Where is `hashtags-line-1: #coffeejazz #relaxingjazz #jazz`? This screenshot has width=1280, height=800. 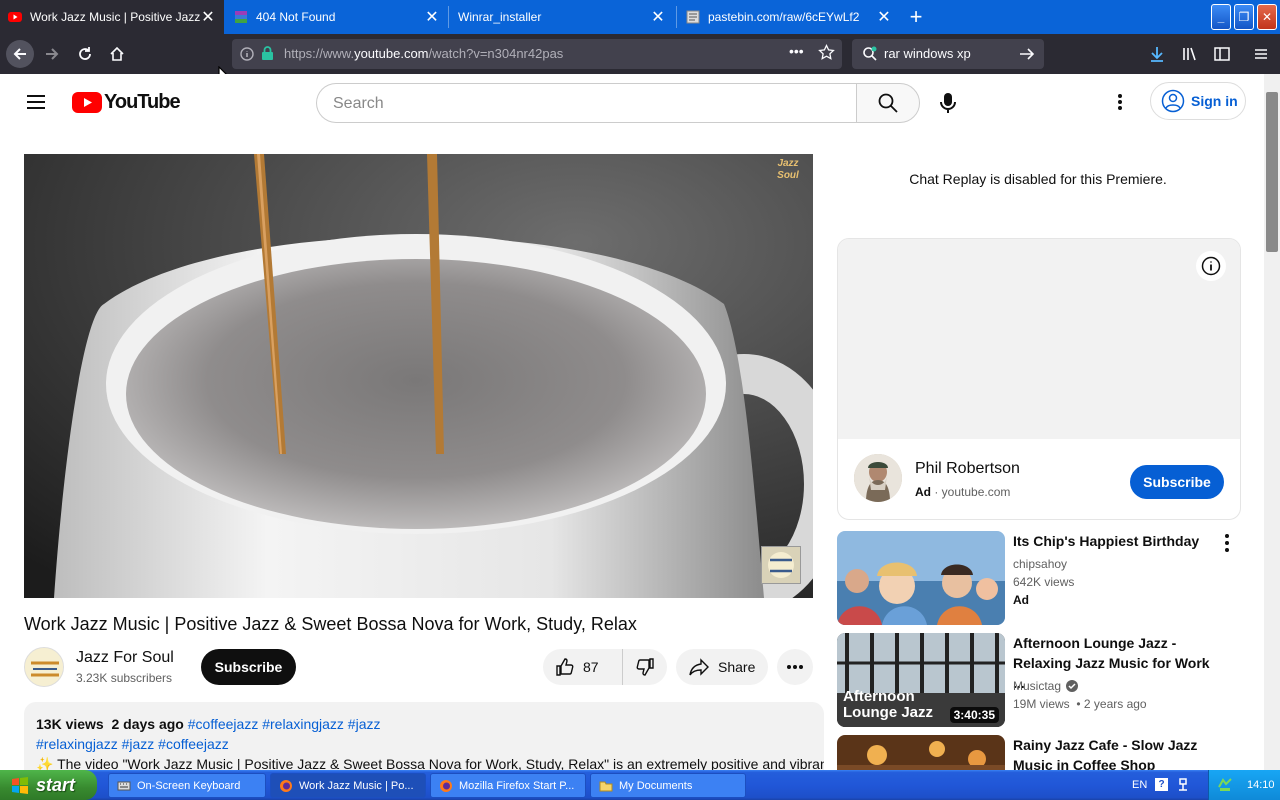
hashtags-line-1: #coffeejazz #relaxingjazz #jazz is located at coordinates (284, 724).